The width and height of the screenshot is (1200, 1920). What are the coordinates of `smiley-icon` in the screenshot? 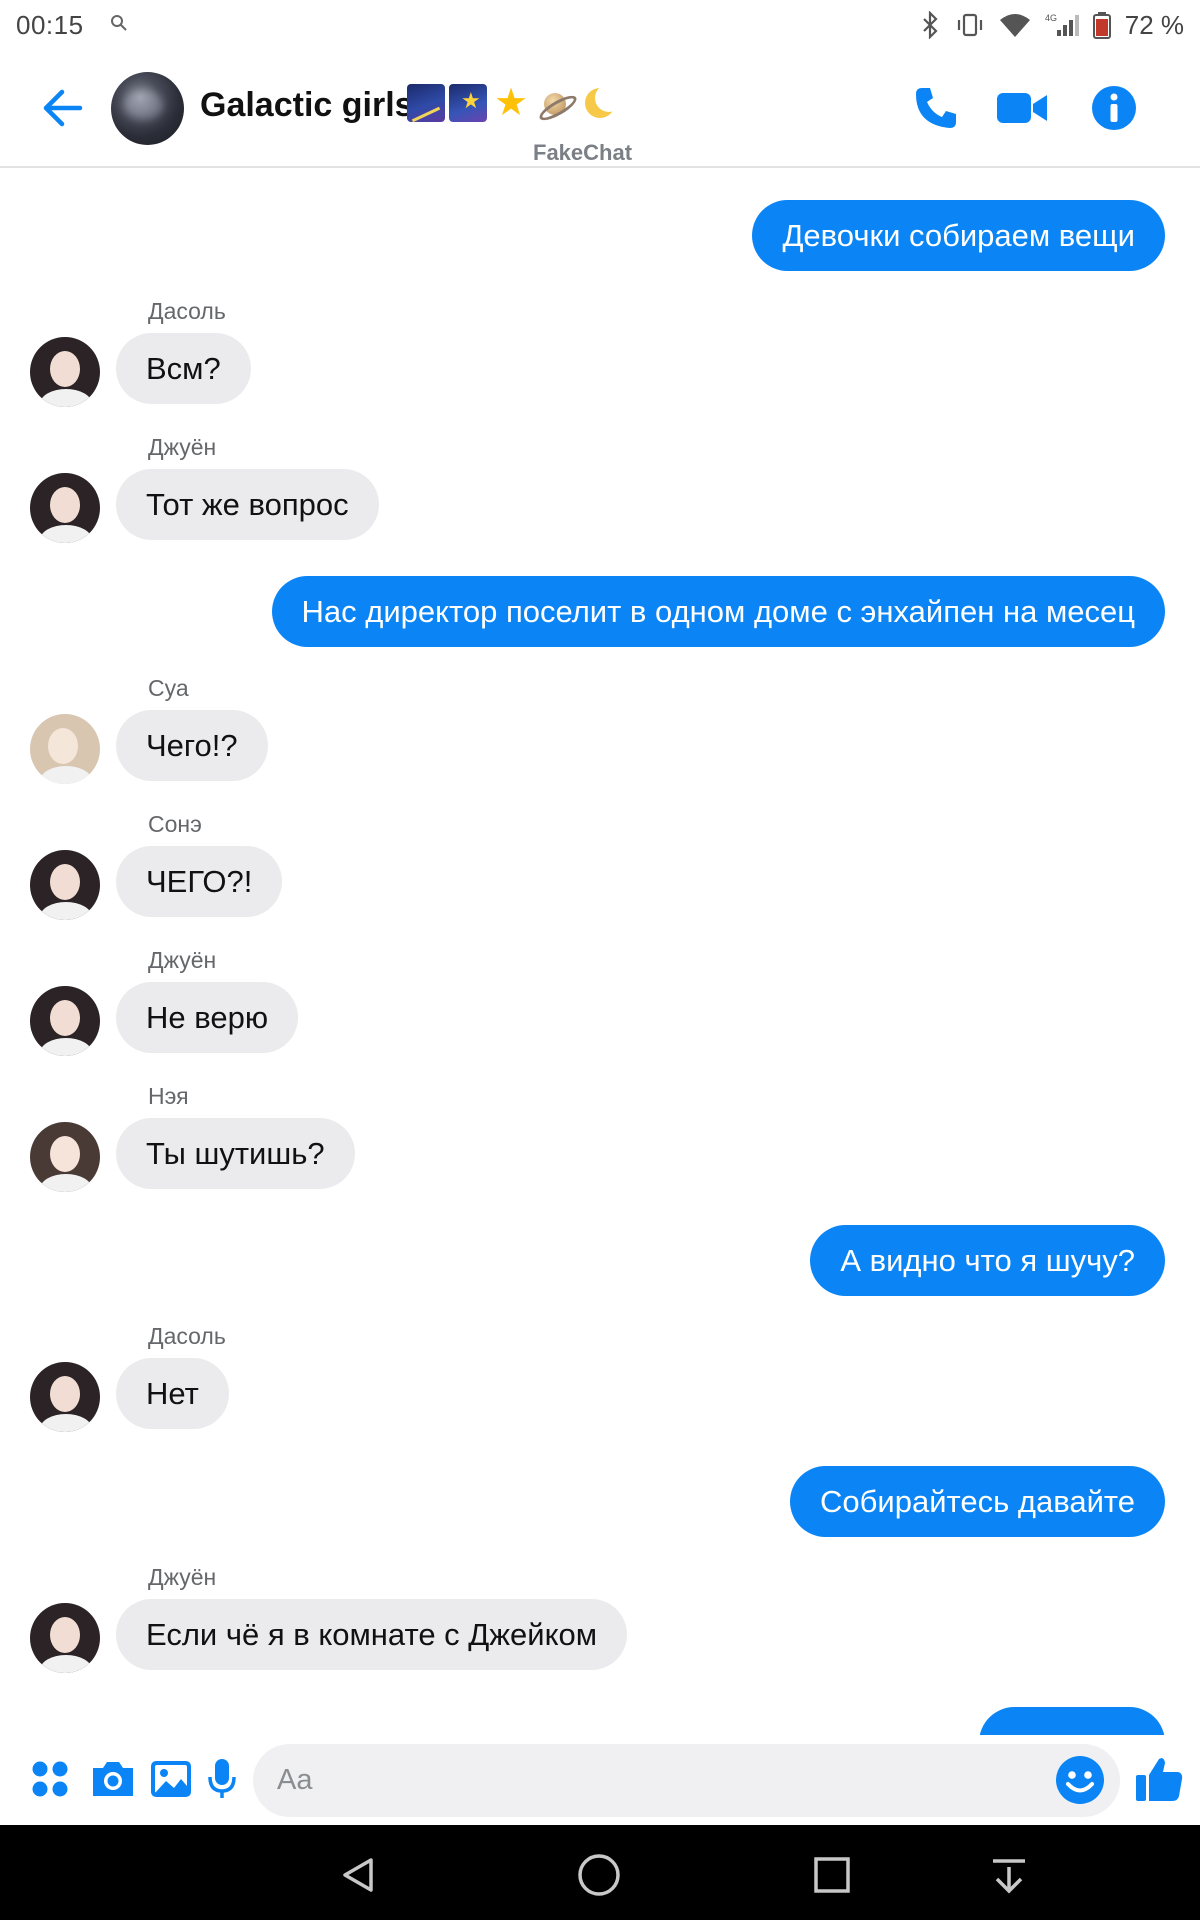 It's located at (1080, 1780).